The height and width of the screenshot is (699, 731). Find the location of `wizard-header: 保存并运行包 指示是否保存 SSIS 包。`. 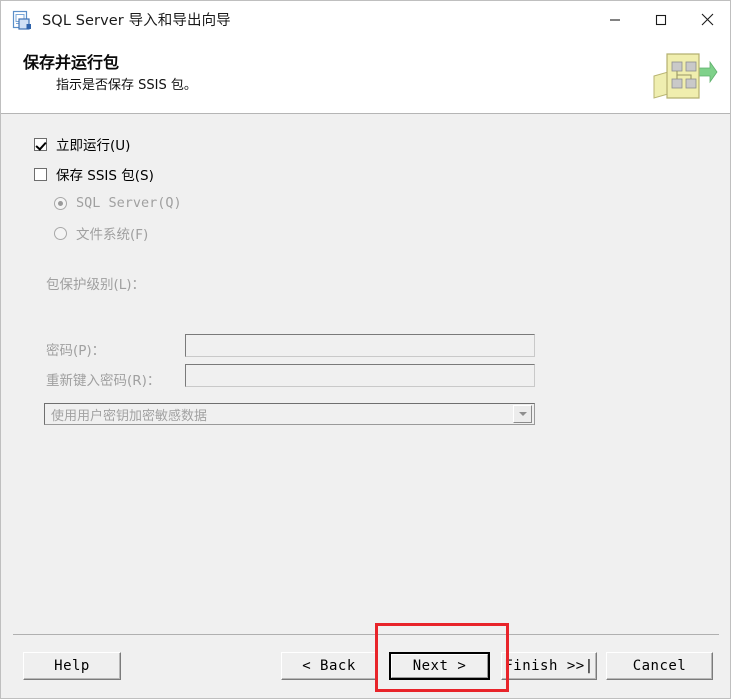

wizard-header: 保存并运行包 指示是否保存 SSIS 包。 is located at coordinates (365, 76).